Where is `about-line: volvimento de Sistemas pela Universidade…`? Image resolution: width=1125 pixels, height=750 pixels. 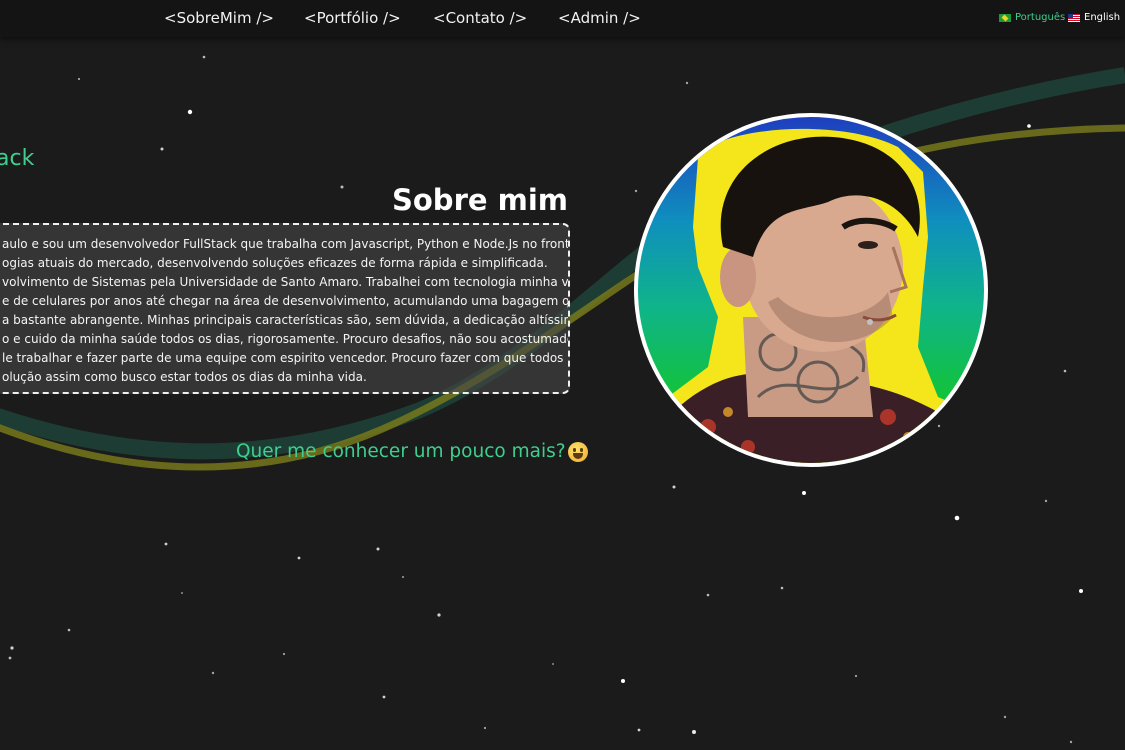
about-line: volvimento de Sistemas pela Universidade… is located at coordinates (286, 282).